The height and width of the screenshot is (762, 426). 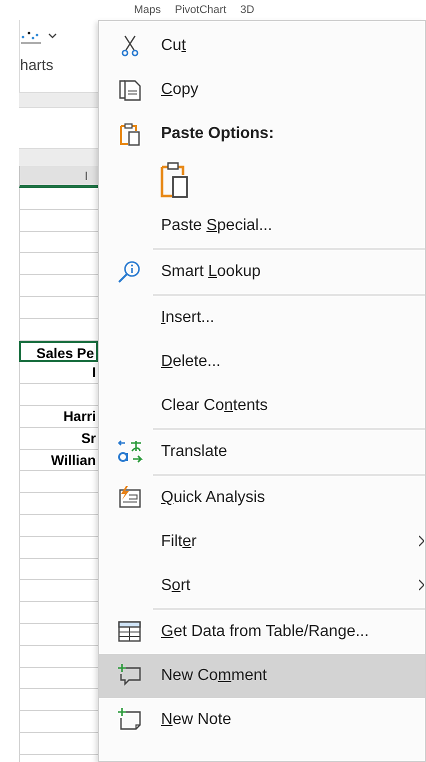 What do you see at coordinates (262, 452) in the screenshot?
I see `menu-item: Translate` at bounding box center [262, 452].